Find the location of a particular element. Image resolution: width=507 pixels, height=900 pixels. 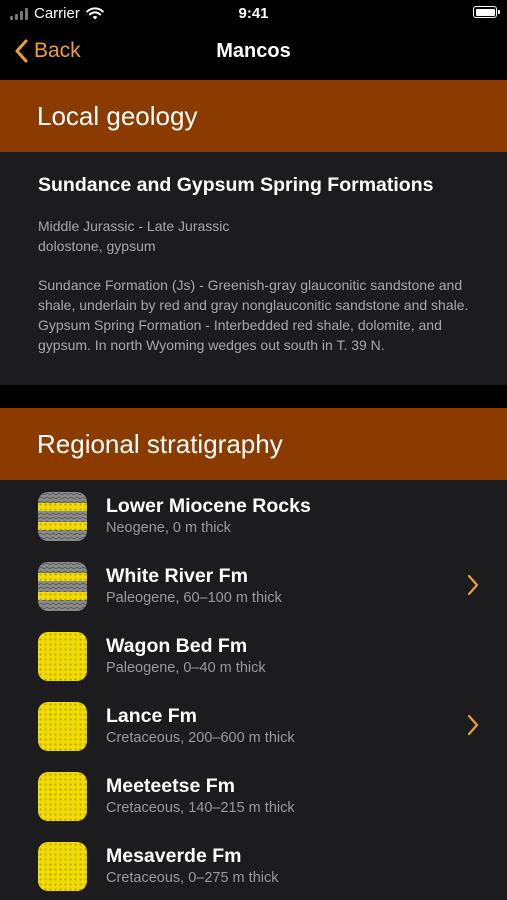

stratigraphy-row: Lance Fm Cretaceous, 200–600 m thick is located at coordinates (253, 725).